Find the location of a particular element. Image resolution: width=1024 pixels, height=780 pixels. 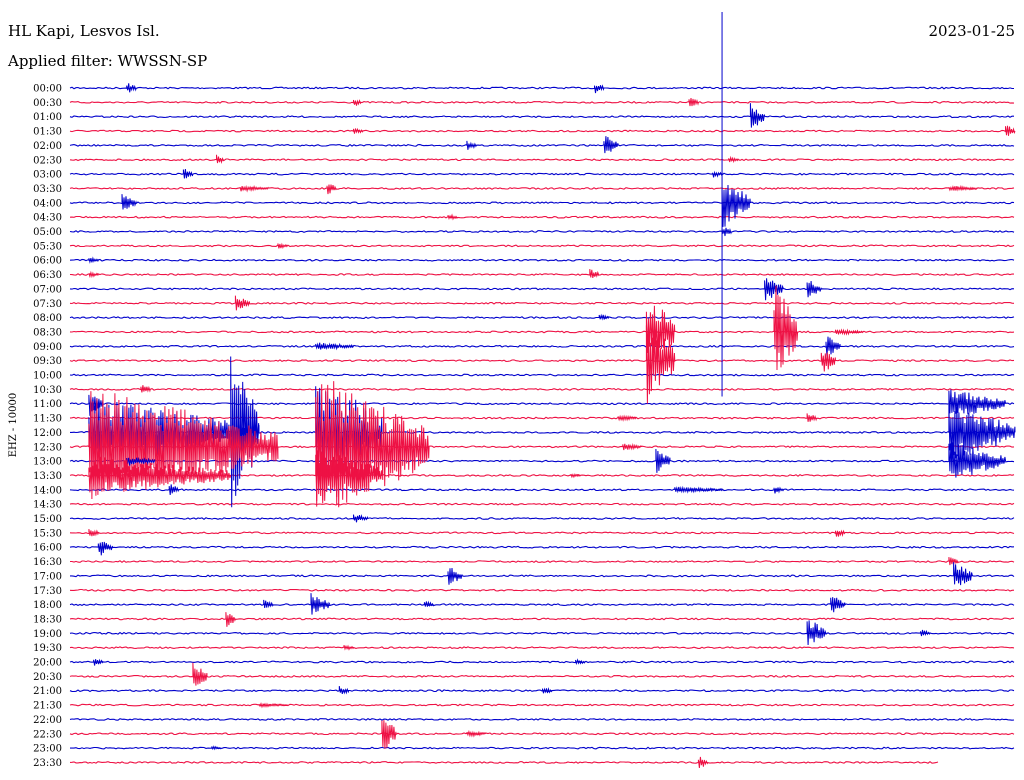

time-label: 08:00 is located at coordinates (47, 318).